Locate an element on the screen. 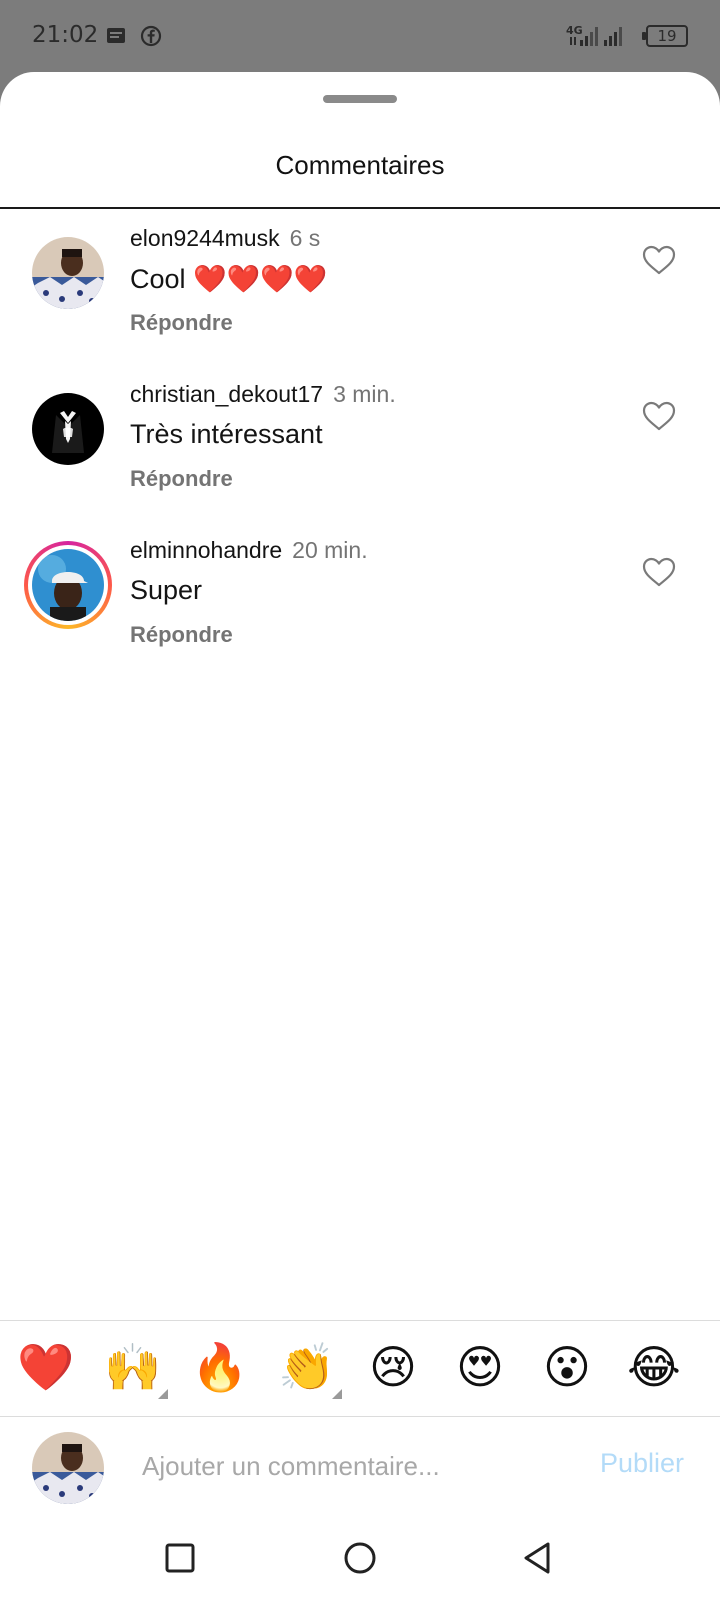 The width and height of the screenshot is (720, 1612). emoji-raising-hands-button: 🙌 is located at coordinates (136, 1369).